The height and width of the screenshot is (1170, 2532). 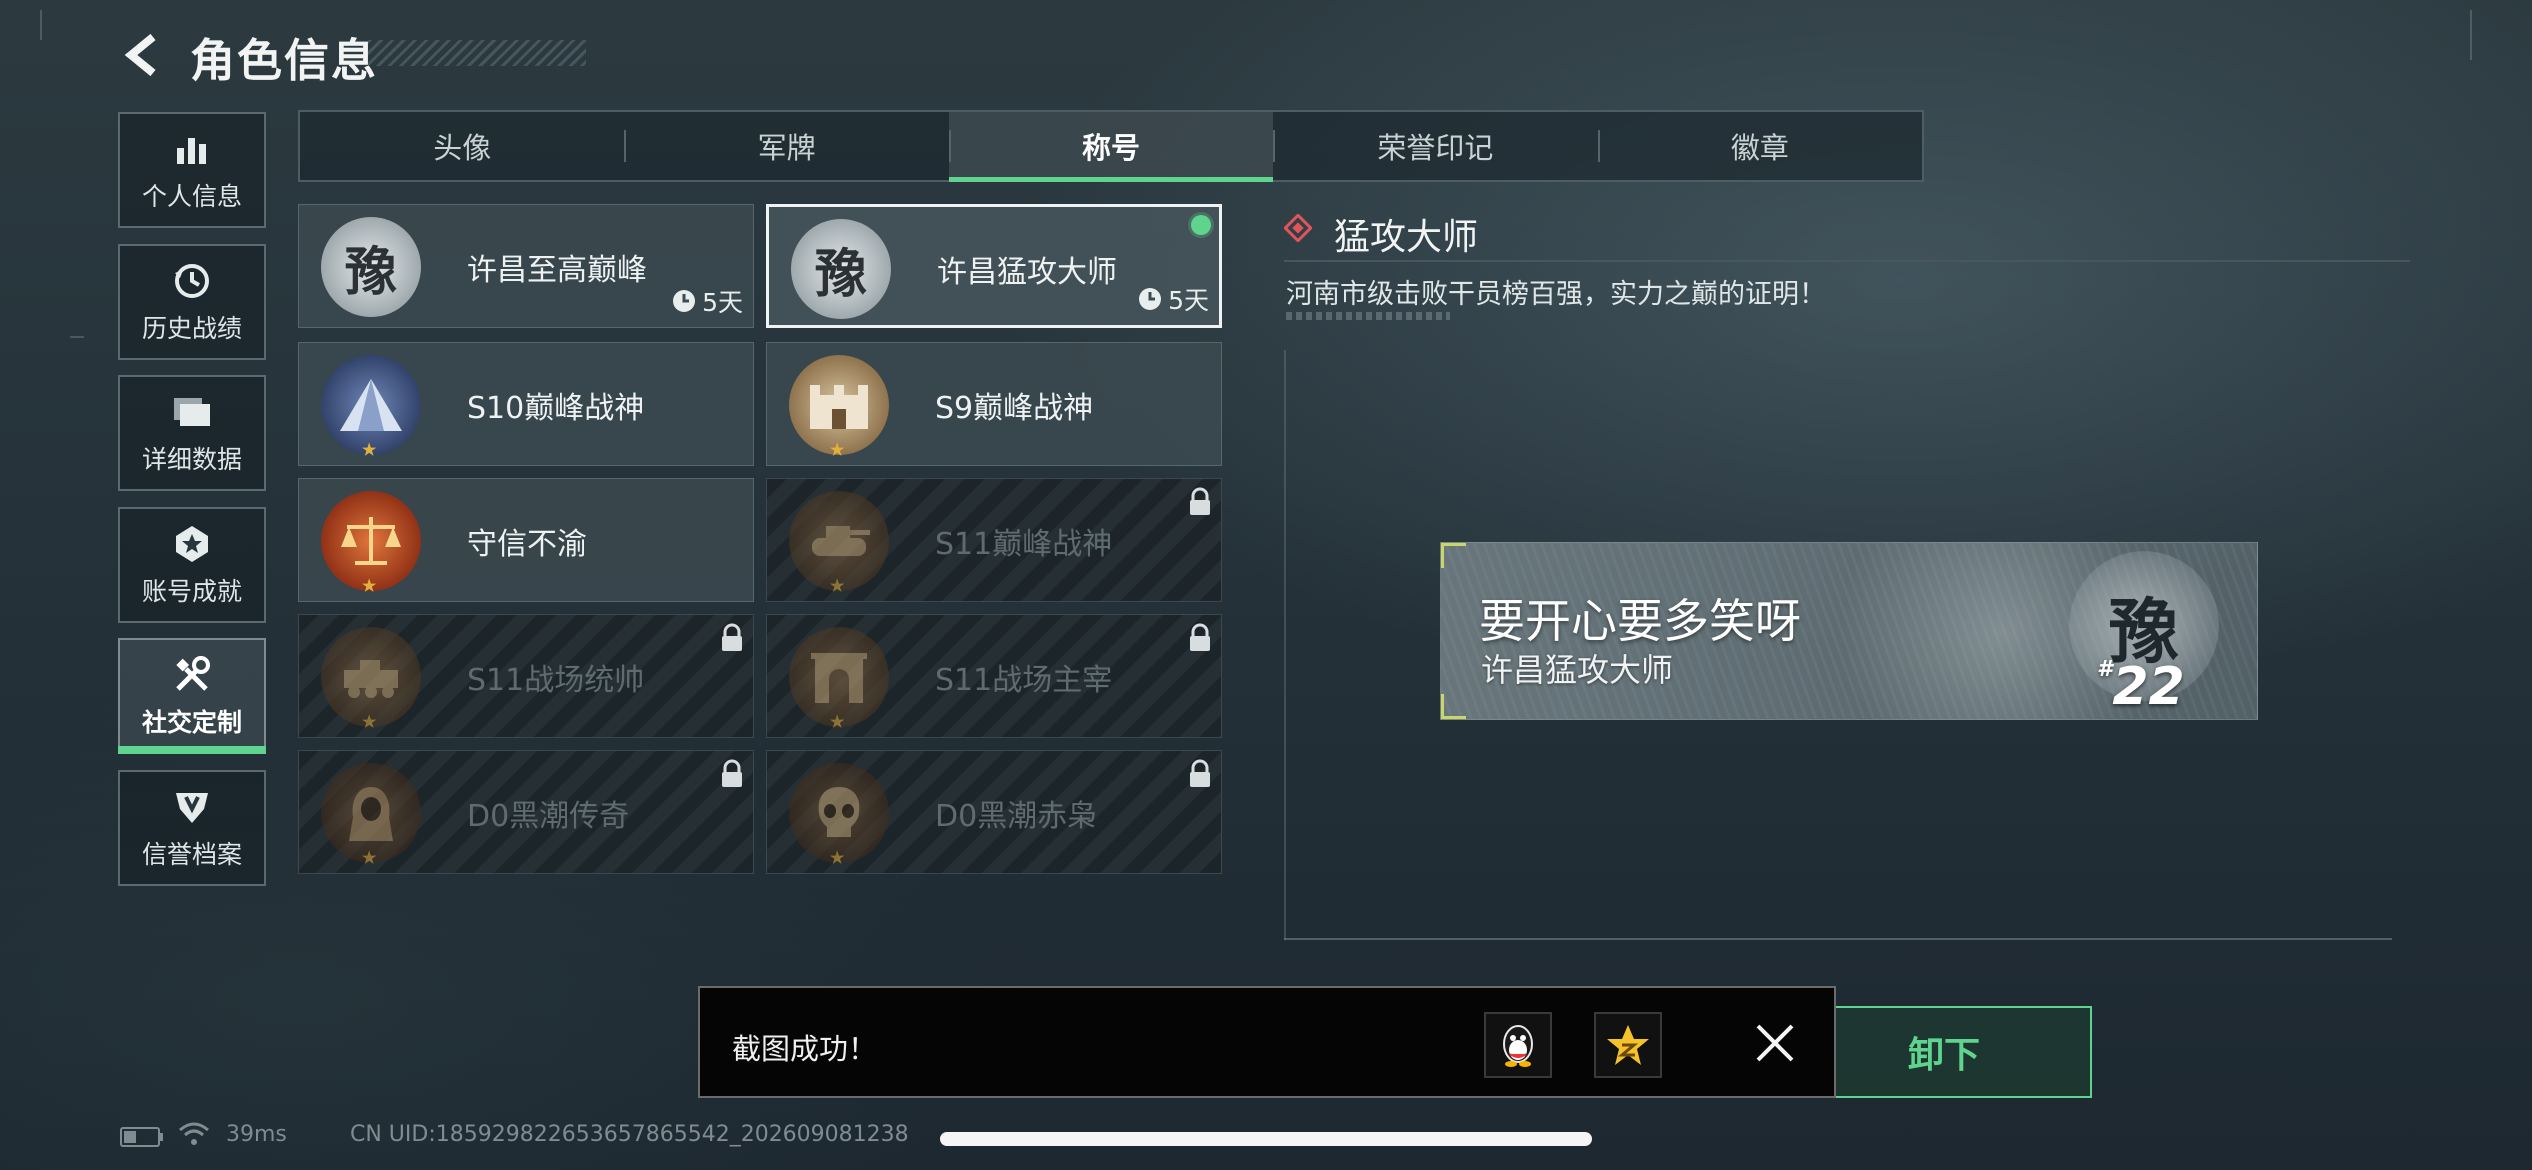 What do you see at coordinates (839, 407) in the screenshot?
I see `fortress-emblem-icon: ★` at bounding box center [839, 407].